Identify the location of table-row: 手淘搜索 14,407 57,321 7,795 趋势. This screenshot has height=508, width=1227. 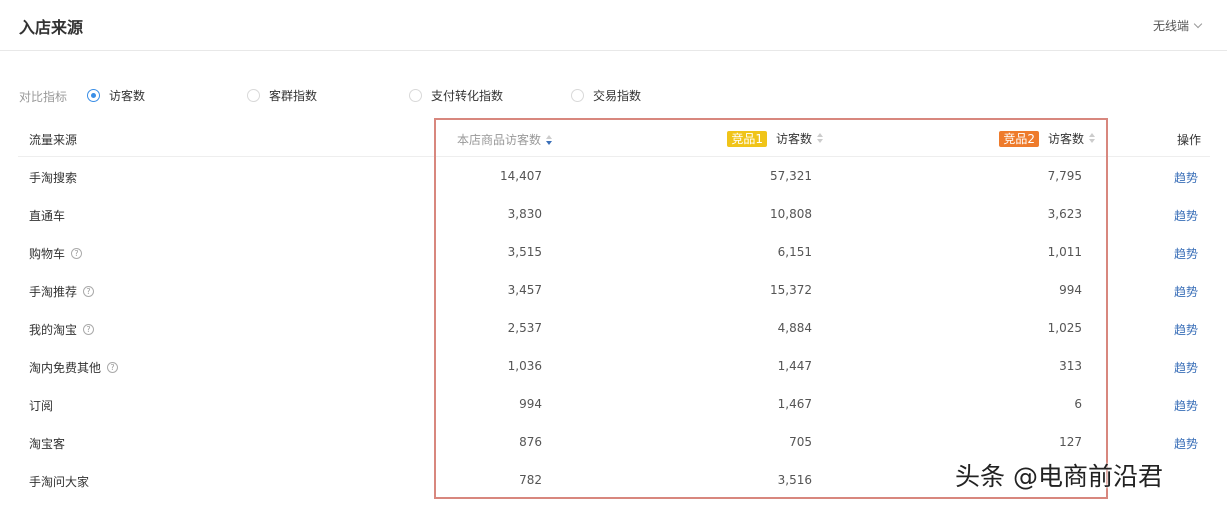
(614, 176).